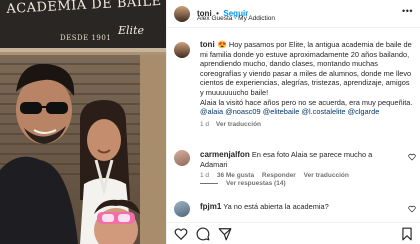 The image size is (420, 244). I want to click on shop-sign-signature: Elite, so click(131, 30).